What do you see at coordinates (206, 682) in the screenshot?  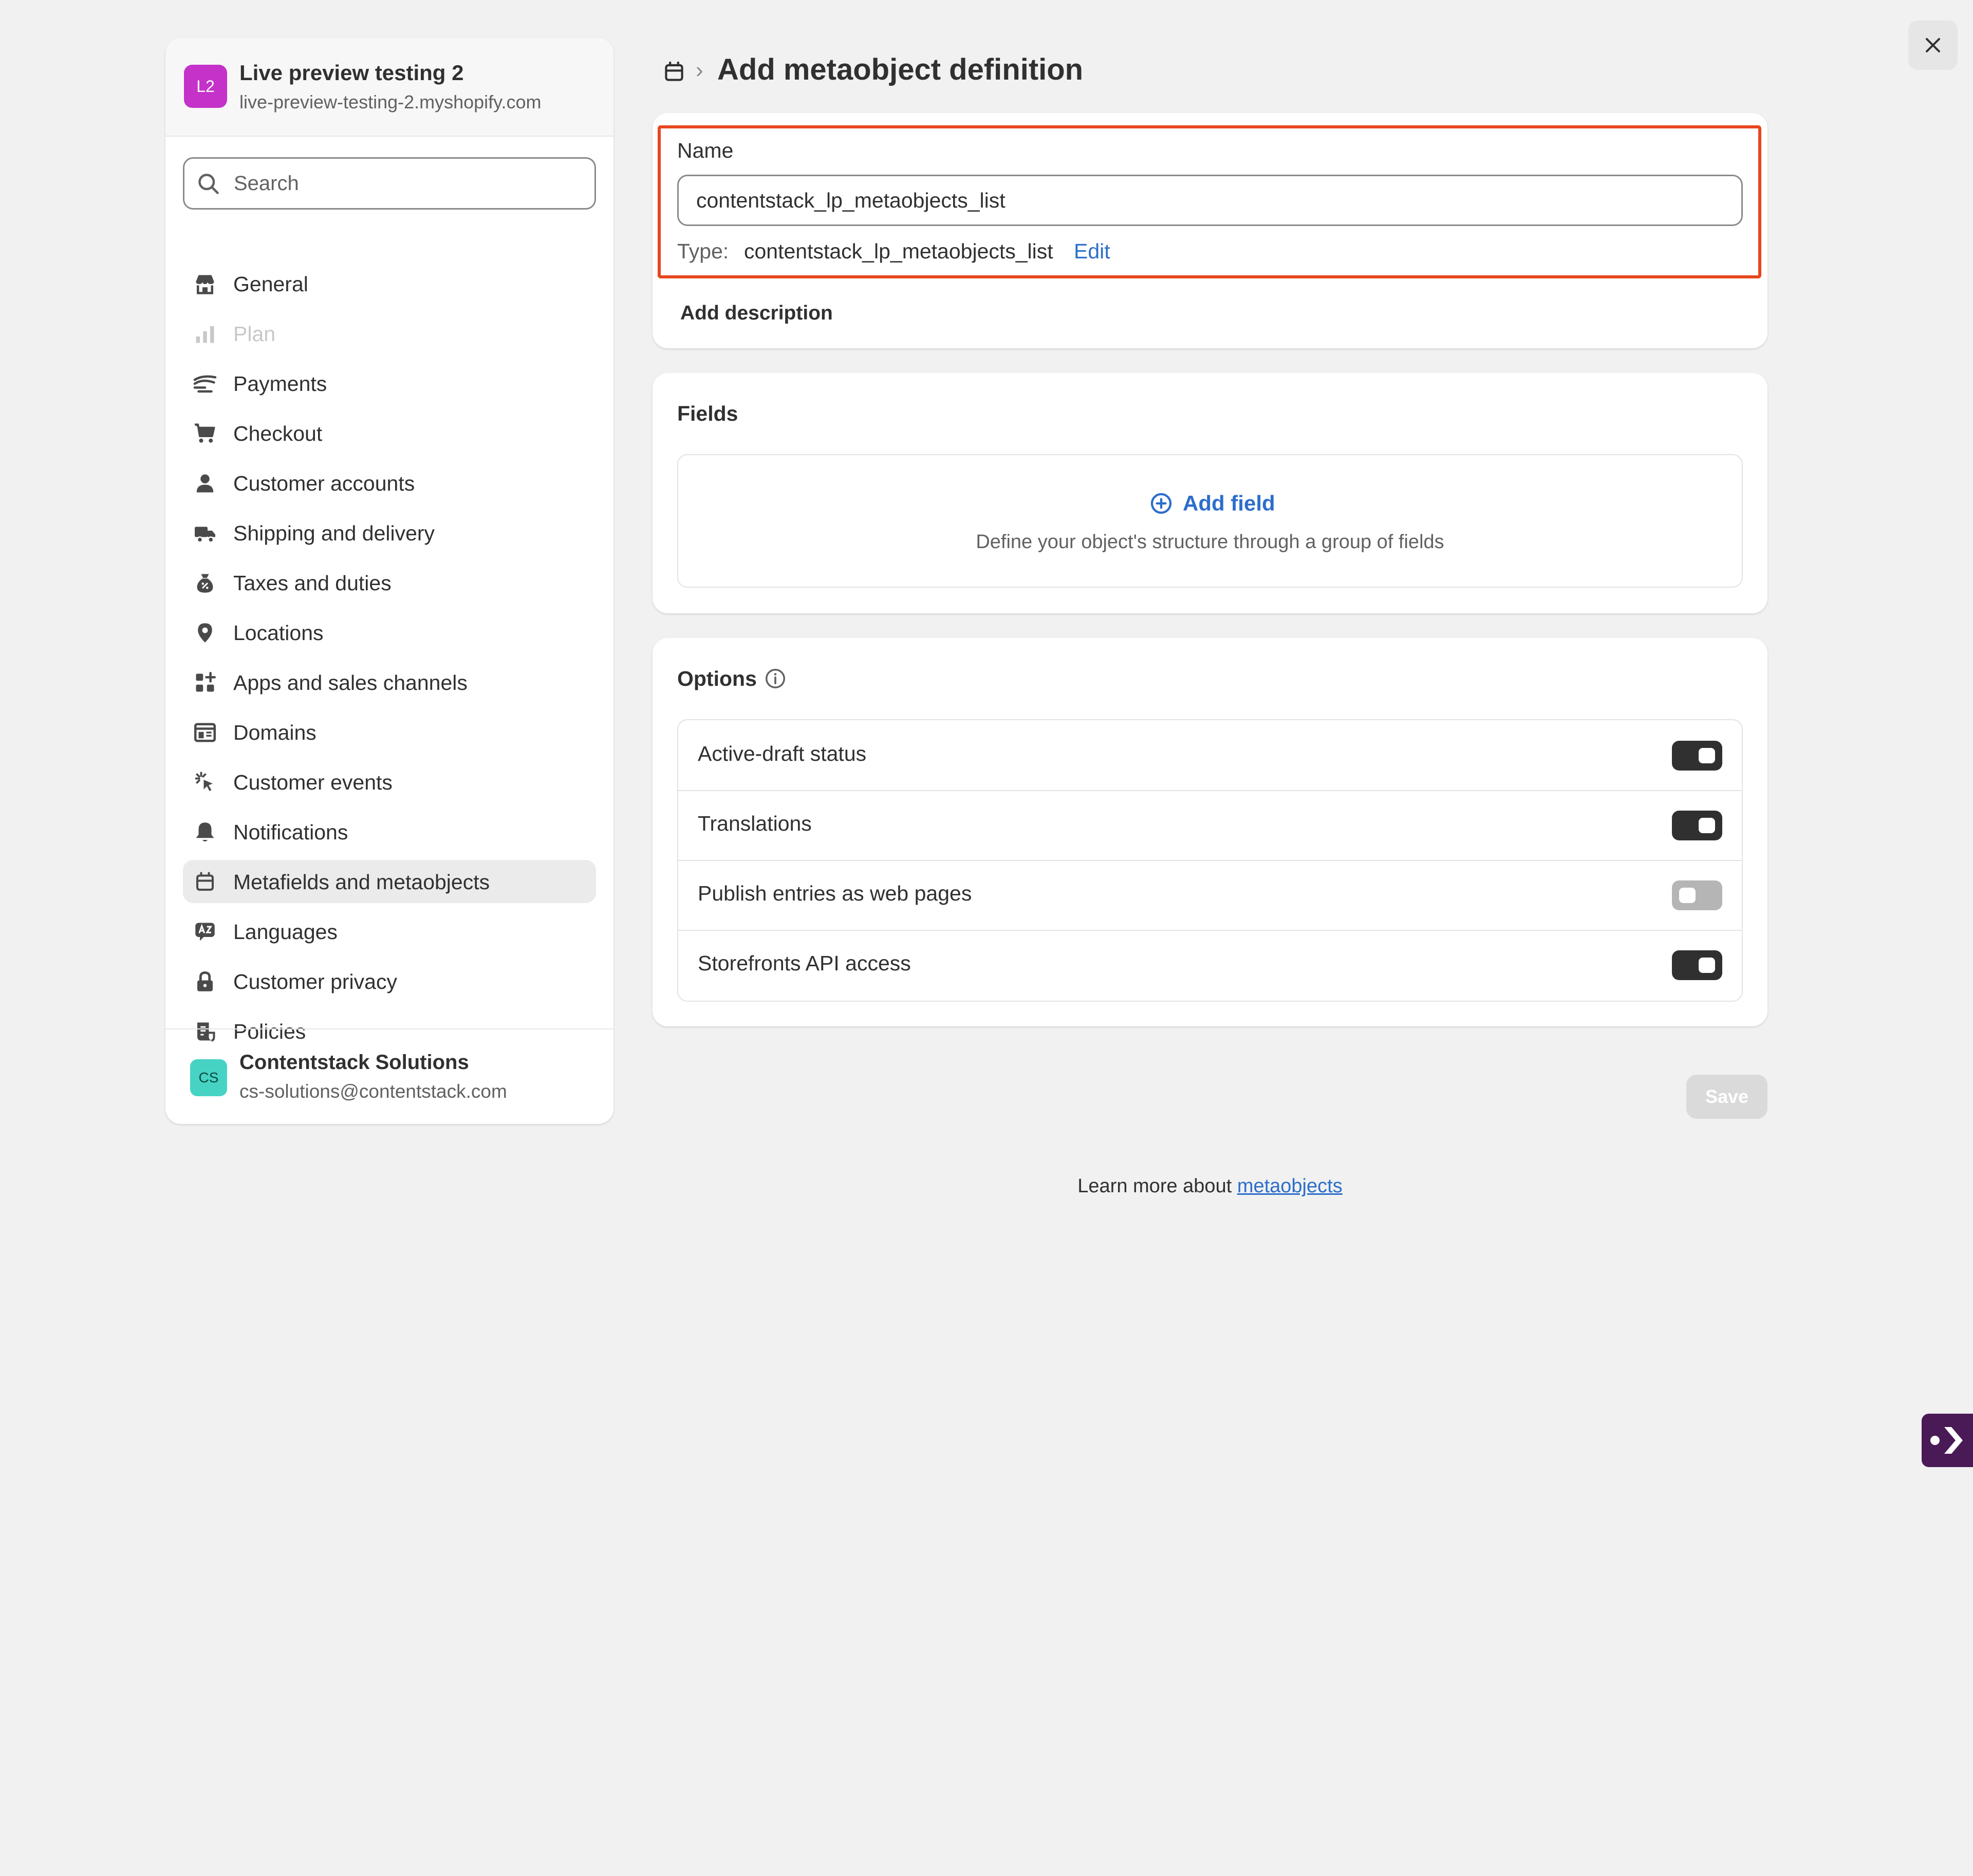 I see `apps-icon` at bounding box center [206, 682].